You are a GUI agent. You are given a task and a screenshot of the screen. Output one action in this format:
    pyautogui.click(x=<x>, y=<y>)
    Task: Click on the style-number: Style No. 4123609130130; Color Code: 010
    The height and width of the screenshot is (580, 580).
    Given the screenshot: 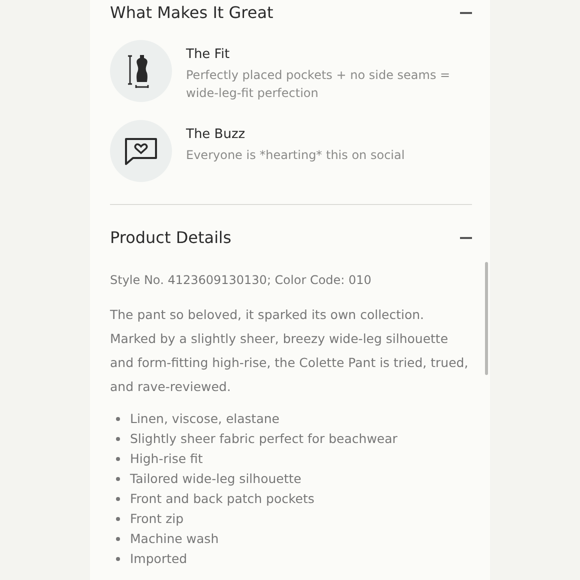 What is the action you would take?
    pyautogui.click(x=241, y=280)
    